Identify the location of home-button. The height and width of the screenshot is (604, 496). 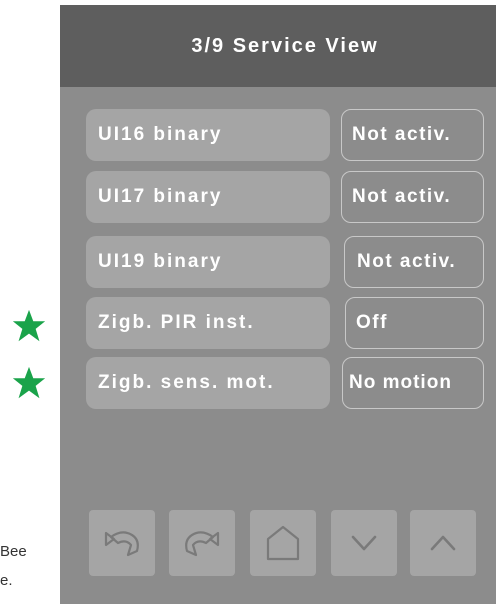
(283, 543).